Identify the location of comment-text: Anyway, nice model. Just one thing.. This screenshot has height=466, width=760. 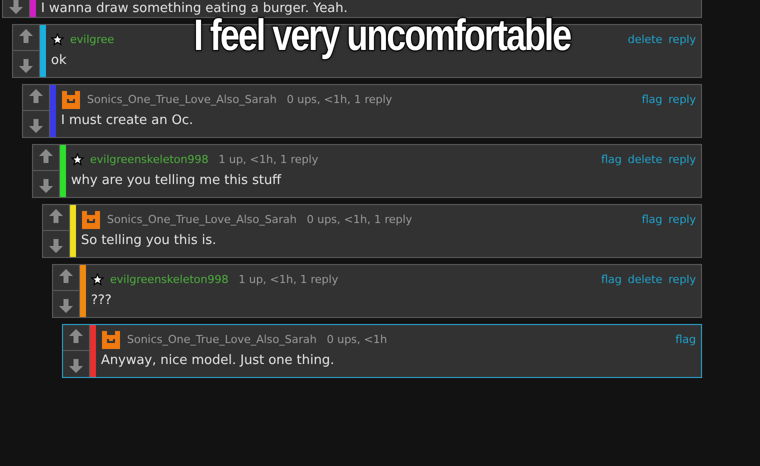
(218, 361).